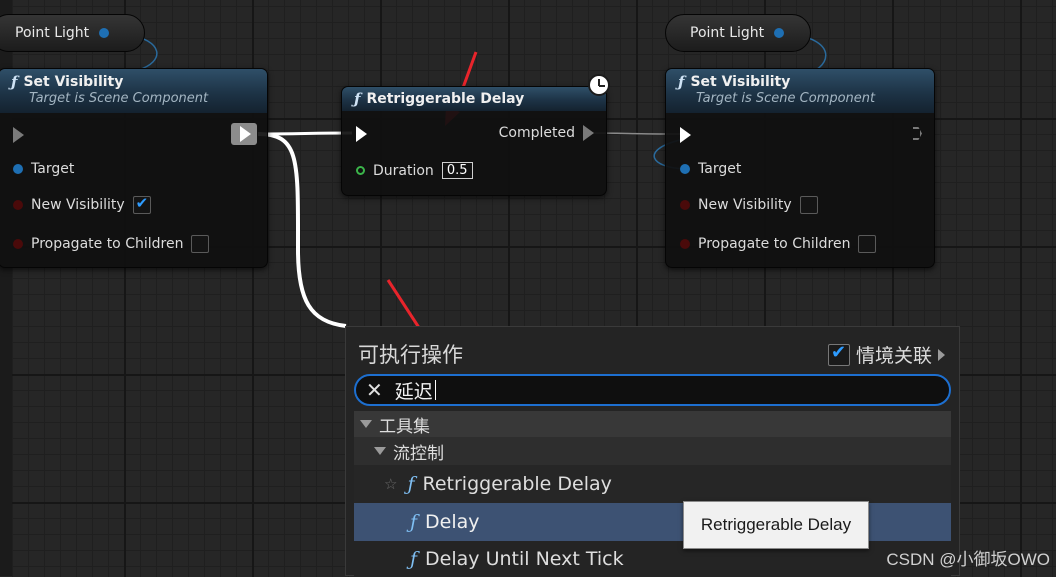 This screenshot has width=1056, height=577. I want to click on float-pin-icon, so click(360, 170).